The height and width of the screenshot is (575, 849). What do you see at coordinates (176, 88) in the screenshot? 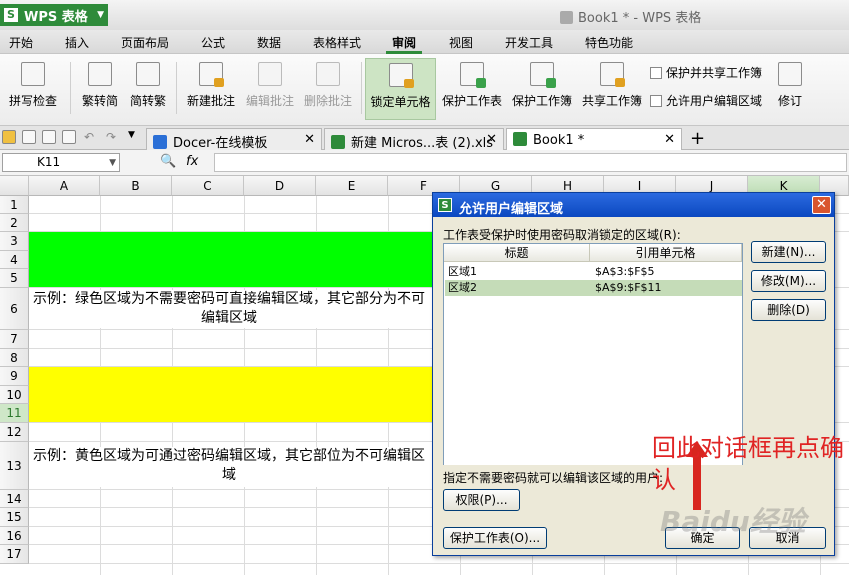
I see `ribbon-divider` at bounding box center [176, 88].